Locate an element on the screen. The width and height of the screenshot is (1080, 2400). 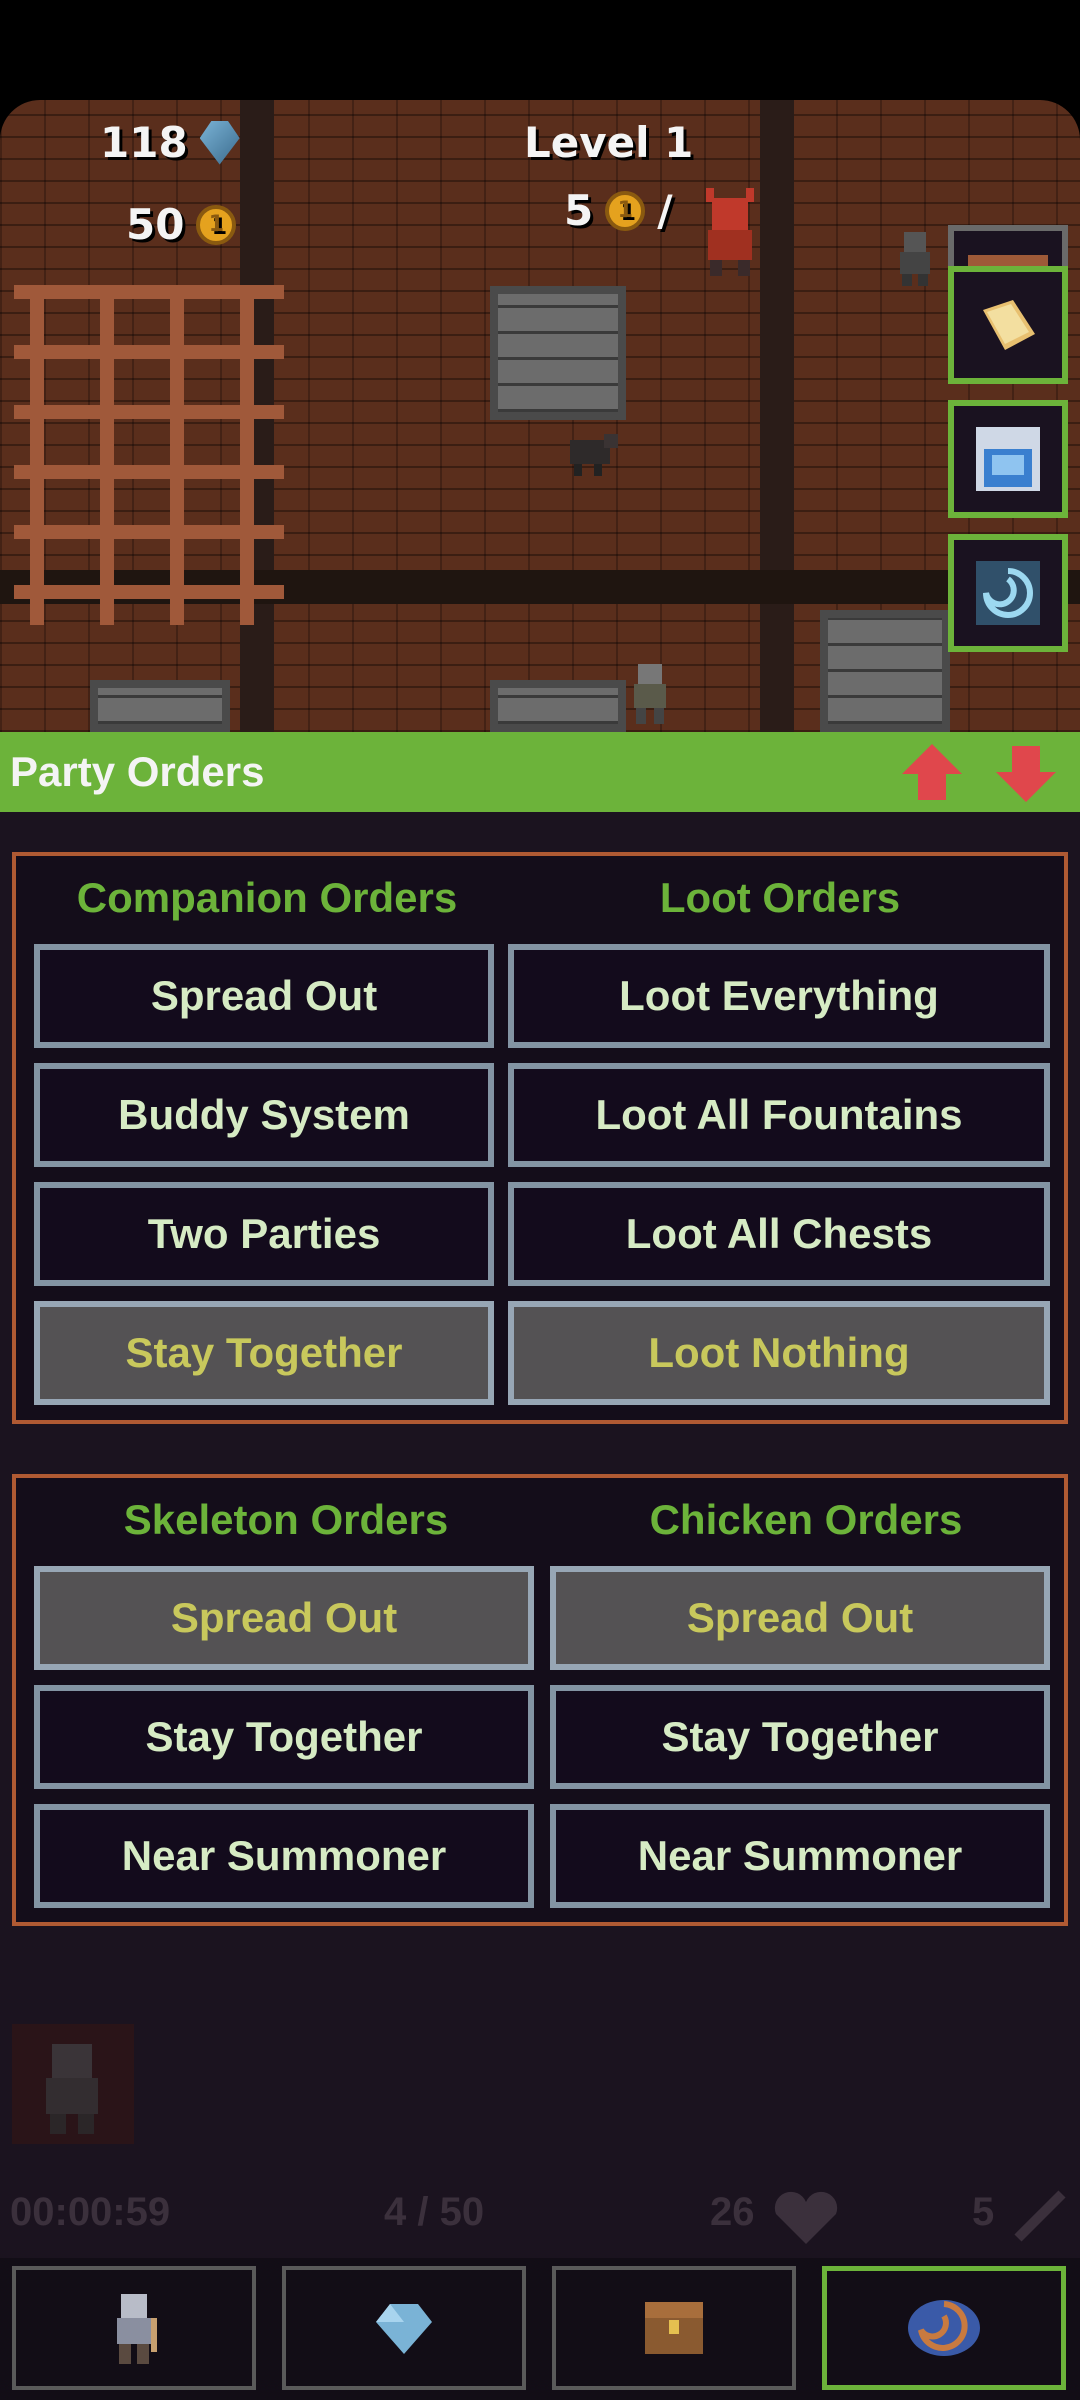
chicken-ally-icon is located at coordinates (594, 455).